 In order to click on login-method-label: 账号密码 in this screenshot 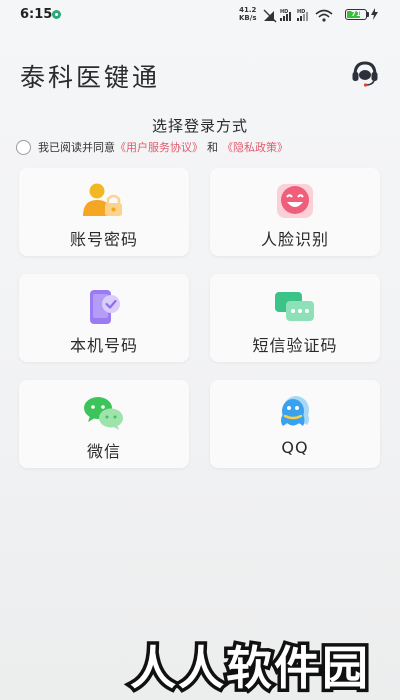, I will do `click(103, 239)`.